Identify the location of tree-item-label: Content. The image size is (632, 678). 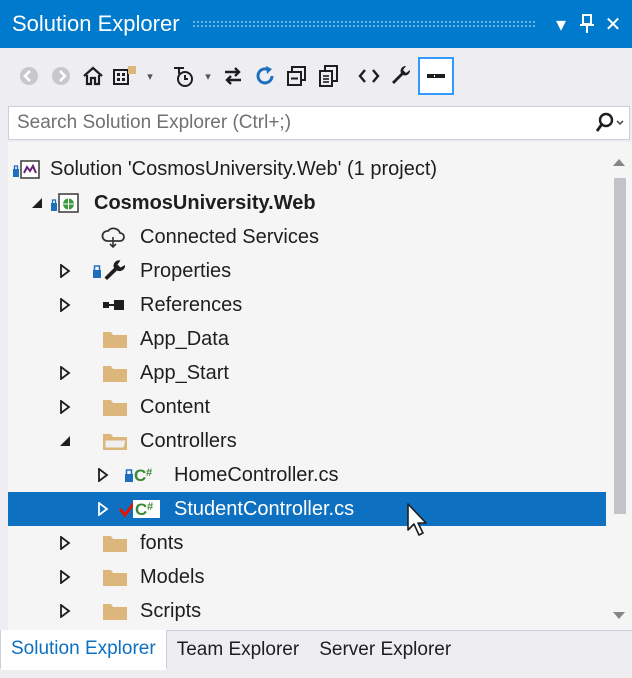
(175, 406).